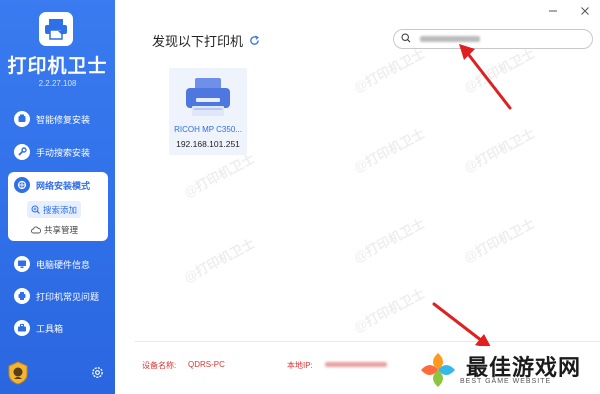 Image resolution: width=600 pixels, height=394 pixels. Describe the element at coordinates (507, 370) in the screenshot. I see `site-brand: 最佳游戏网 BEST GAME WEBSITE` at that location.